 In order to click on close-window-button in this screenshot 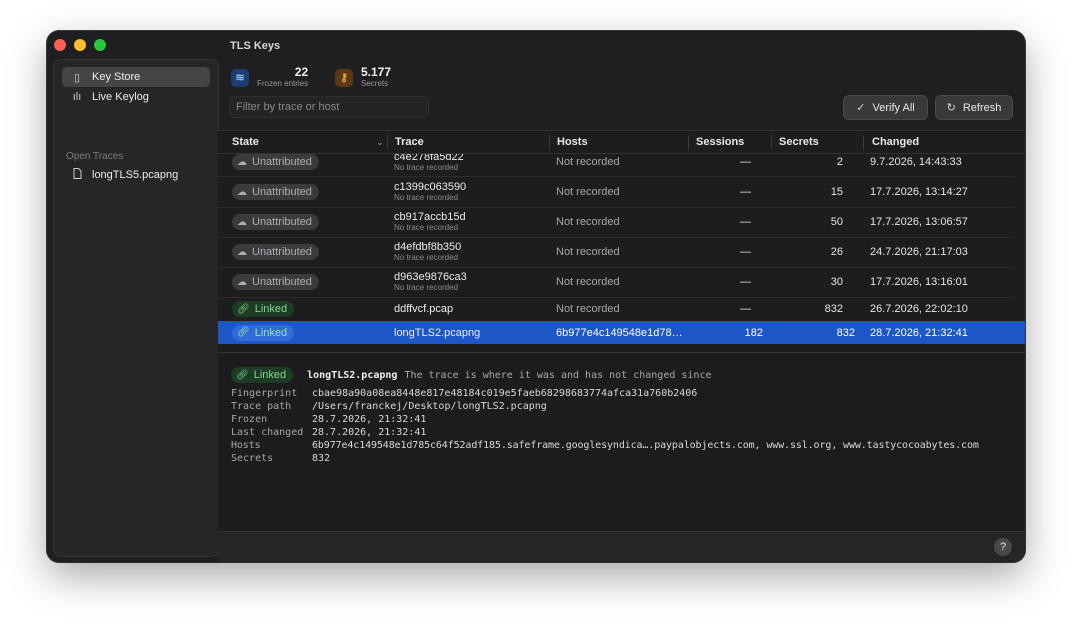, I will do `click(60, 45)`.